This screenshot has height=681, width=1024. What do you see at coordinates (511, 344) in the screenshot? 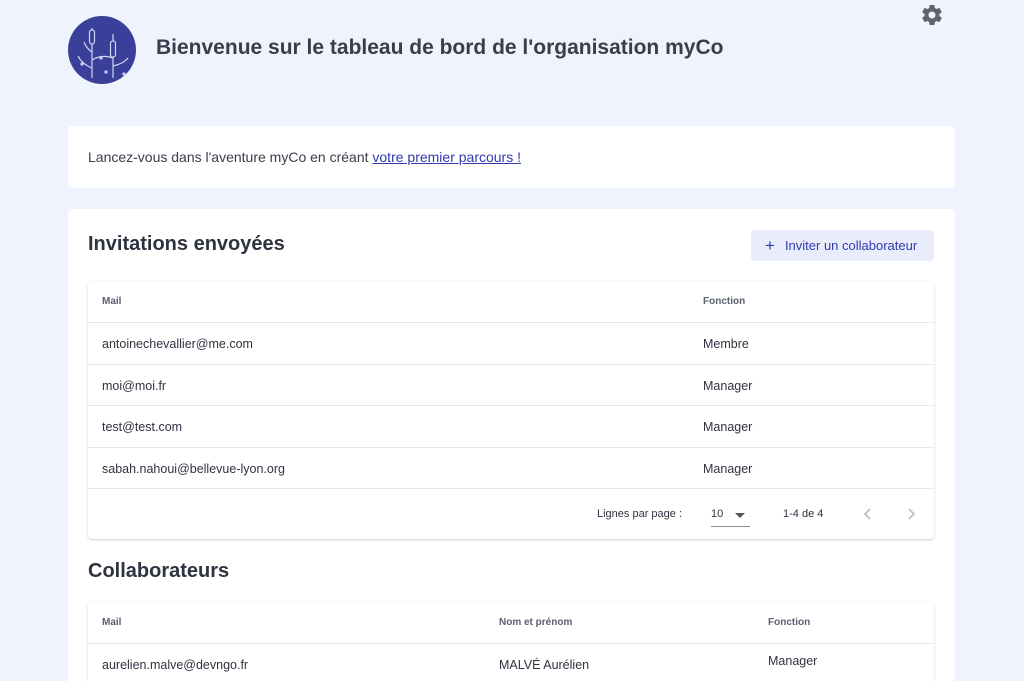
I see `table-row: antoinechevallier@me.com Membre` at bounding box center [511, 344].